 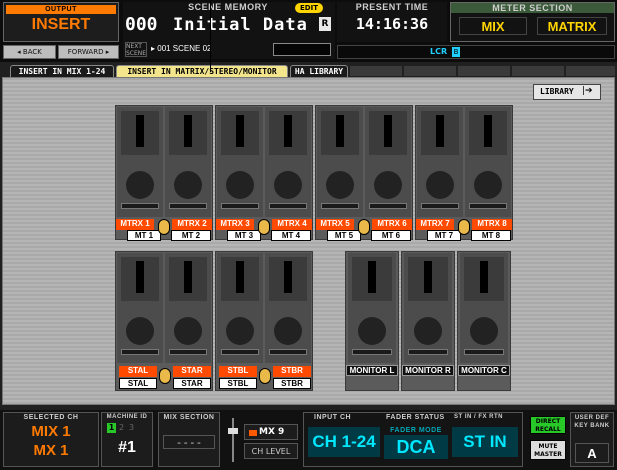 What do you see at coordinates (291, 235) in the screenshot?
I see `matrix-channel-short: MT 4` at bounding box center [291, 235].